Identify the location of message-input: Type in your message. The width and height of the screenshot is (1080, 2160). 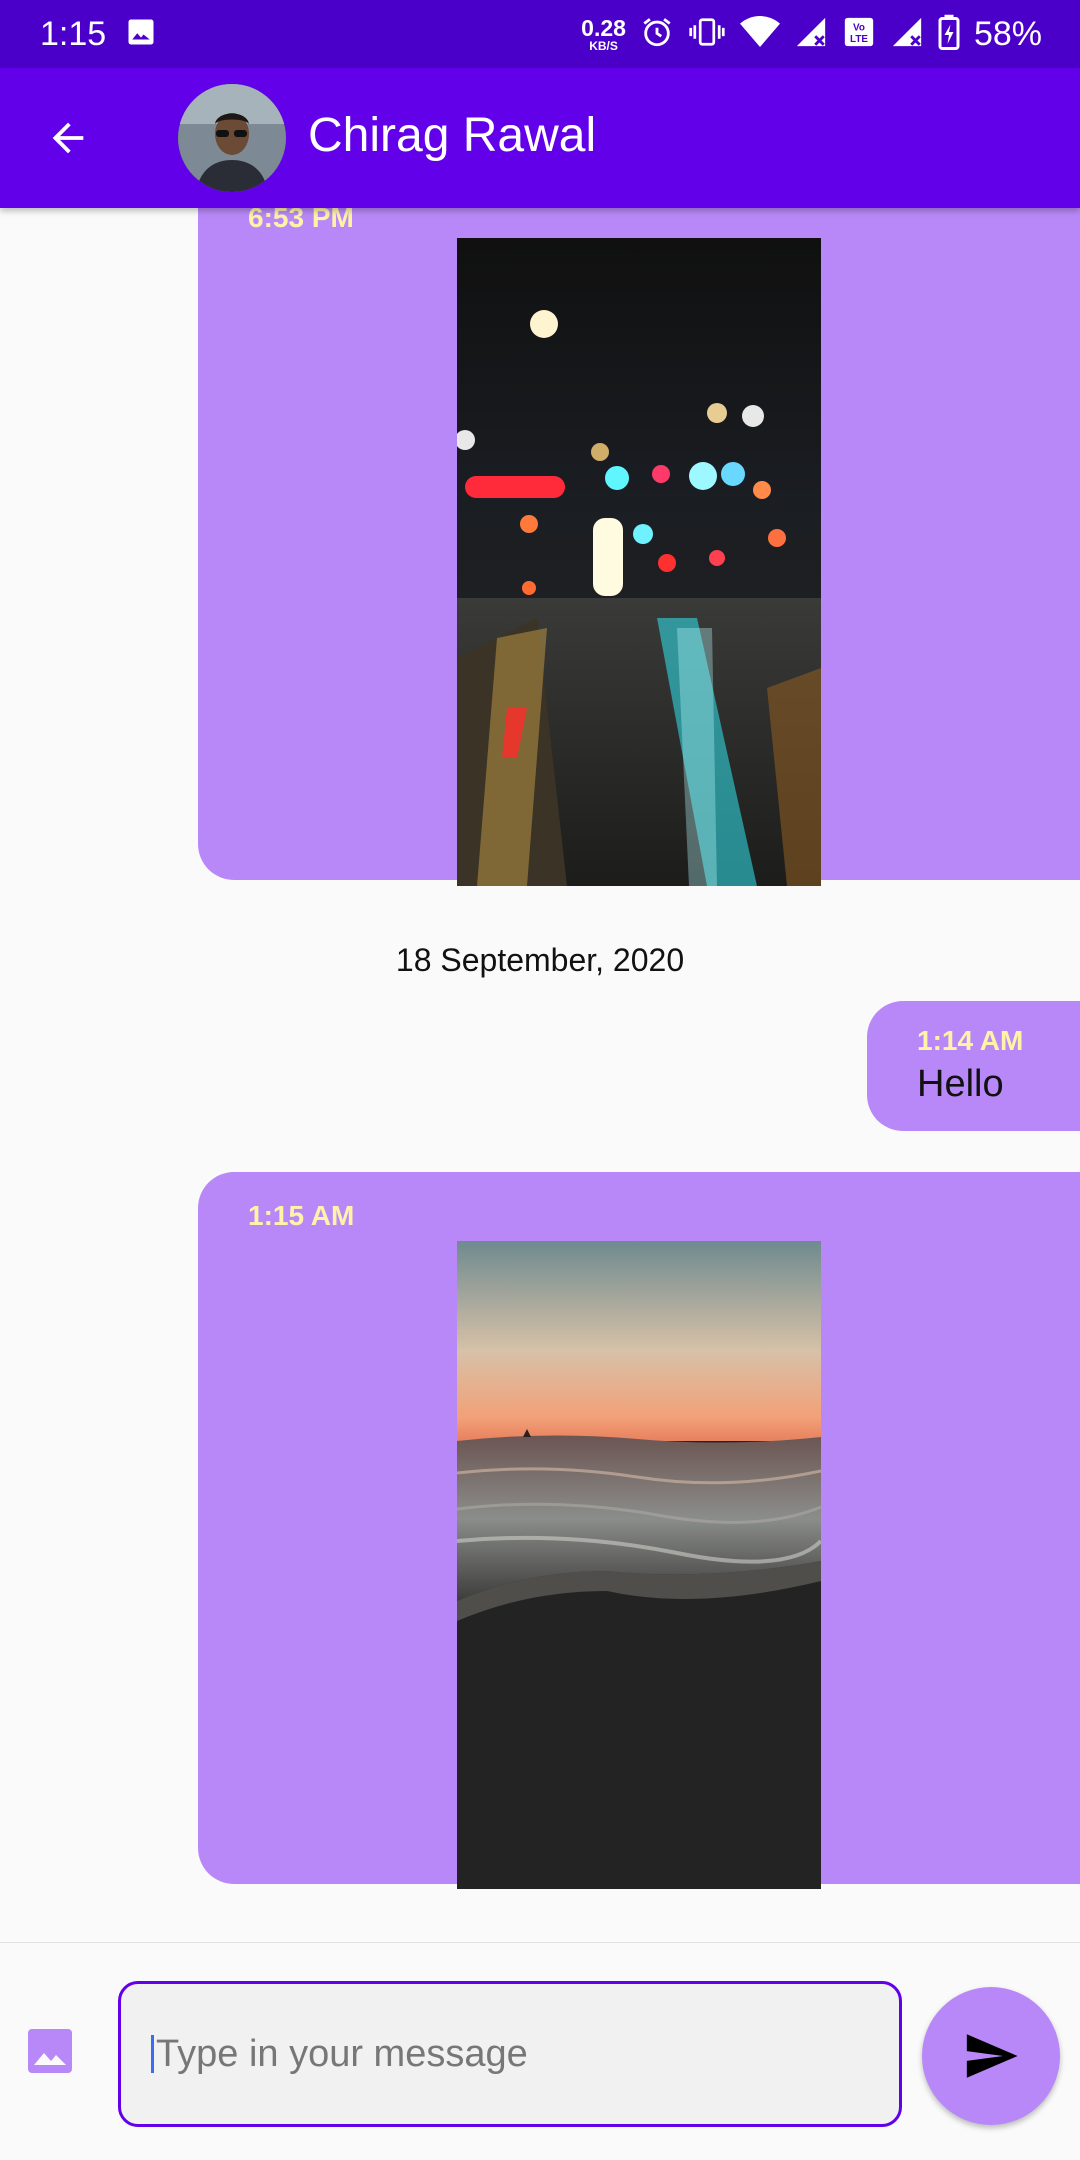
(510, 2054).